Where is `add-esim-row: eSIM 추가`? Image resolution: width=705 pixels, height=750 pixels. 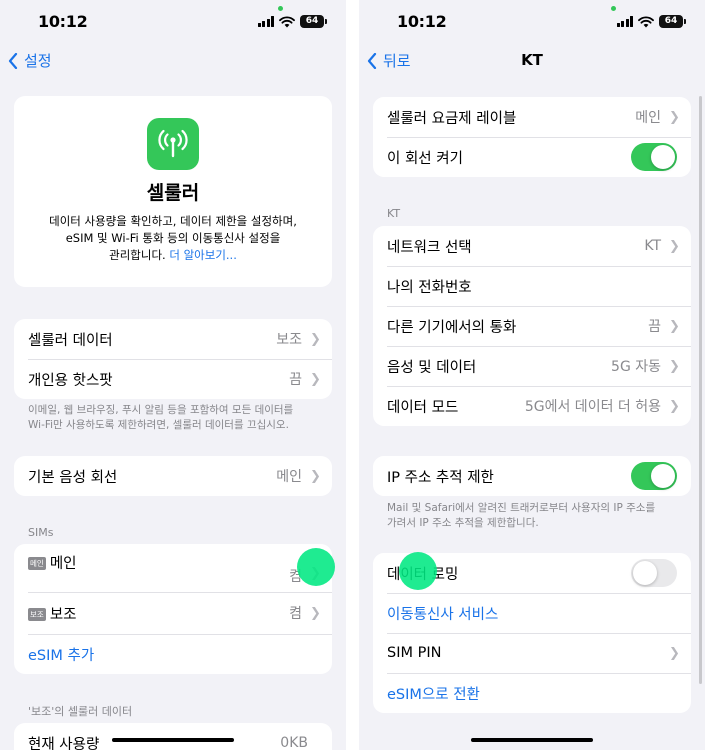 add-esim-row: eSIM 추가 is located at coordinates (173, 654).